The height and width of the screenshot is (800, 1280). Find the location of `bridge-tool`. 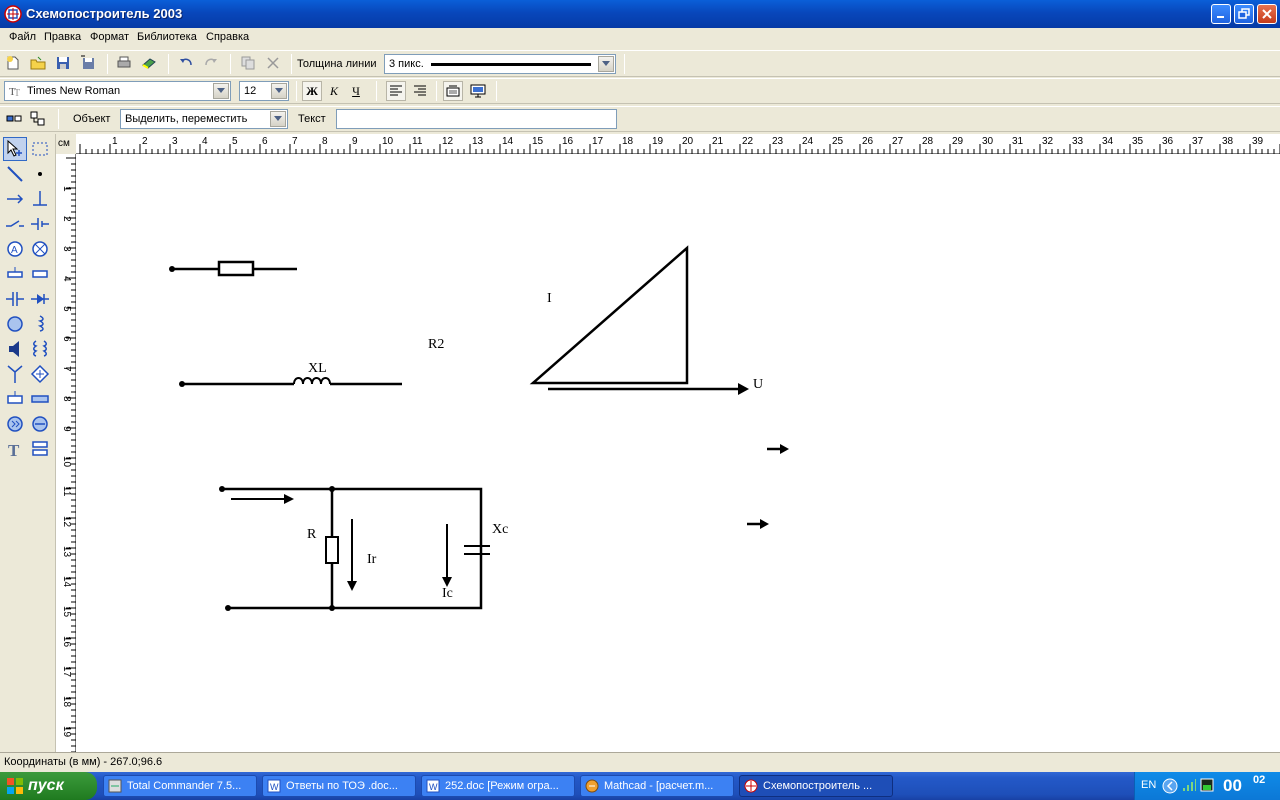

bridge-tool is located at coordinates (40, 374).